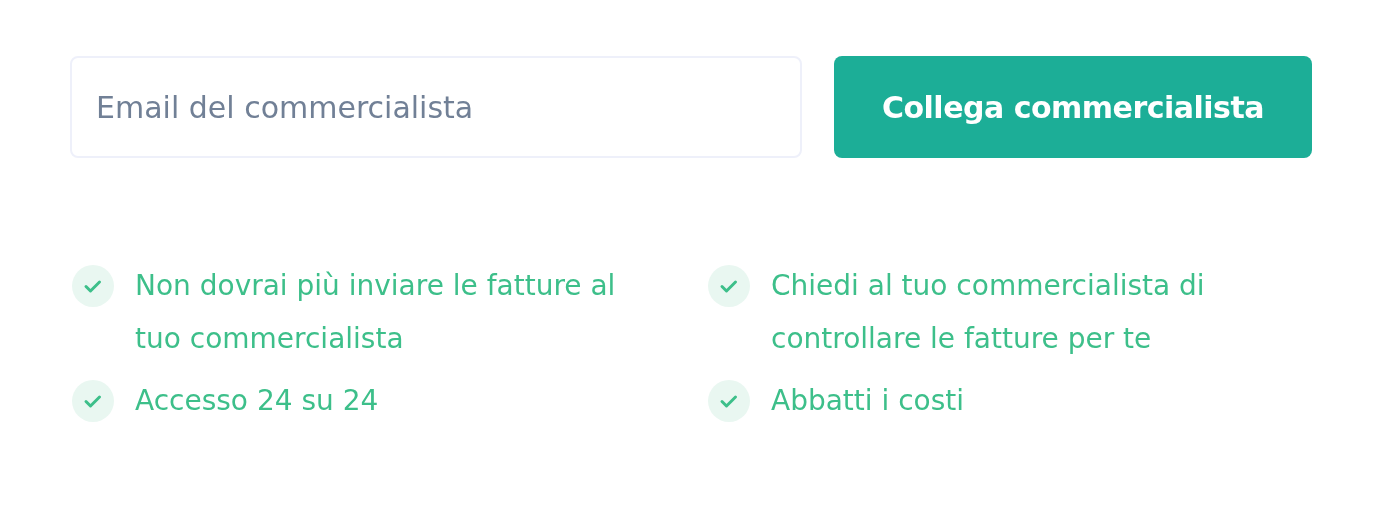 The image size is (1382, 506). I want to click on email-field: Email del commercialista, so click(436, 107).